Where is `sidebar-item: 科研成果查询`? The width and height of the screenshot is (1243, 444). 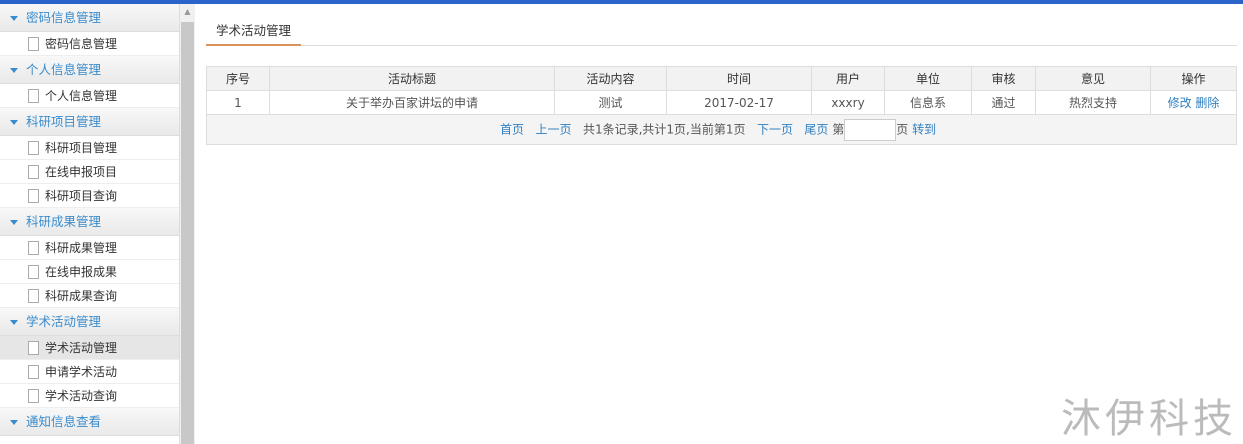
sidebar-item: 科研成果查询 is located at coordinates (89, 296).